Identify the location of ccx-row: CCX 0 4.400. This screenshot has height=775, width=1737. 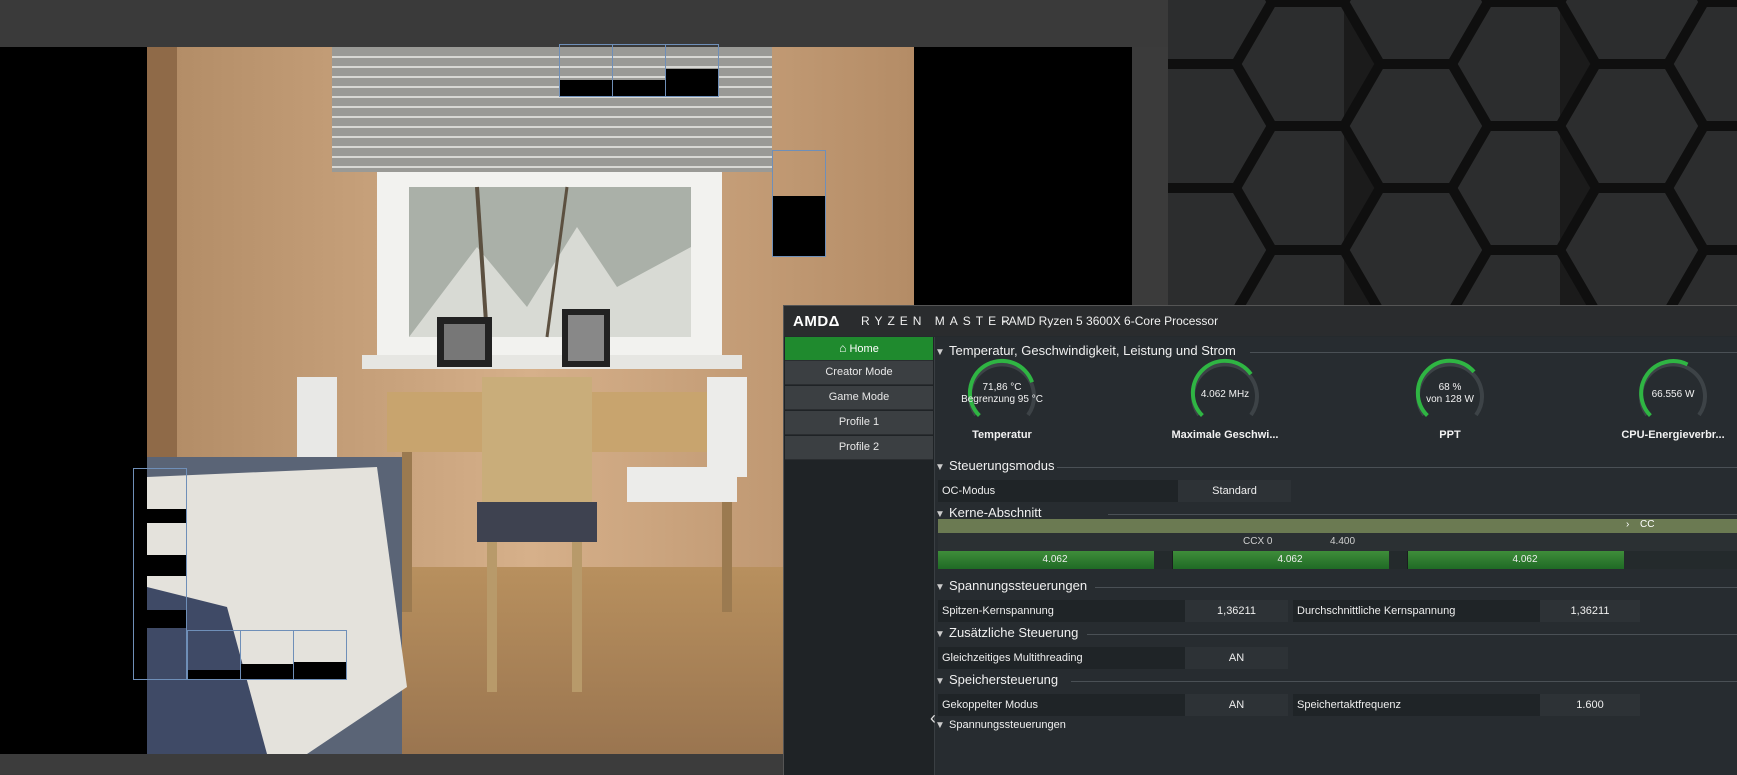
(1337, 542).